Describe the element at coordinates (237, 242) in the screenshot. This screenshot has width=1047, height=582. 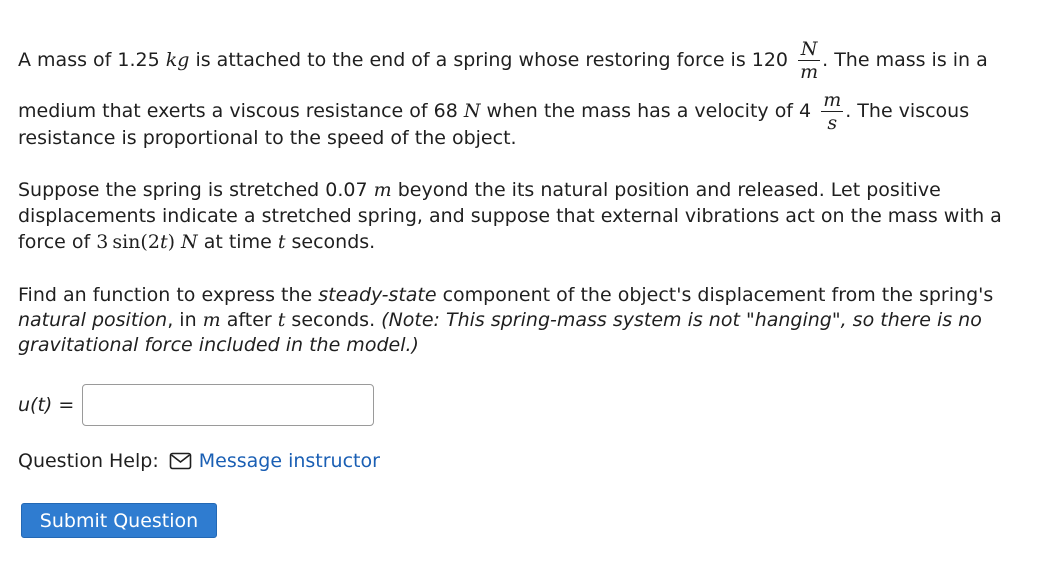
I see `question-text: at time` at that location.